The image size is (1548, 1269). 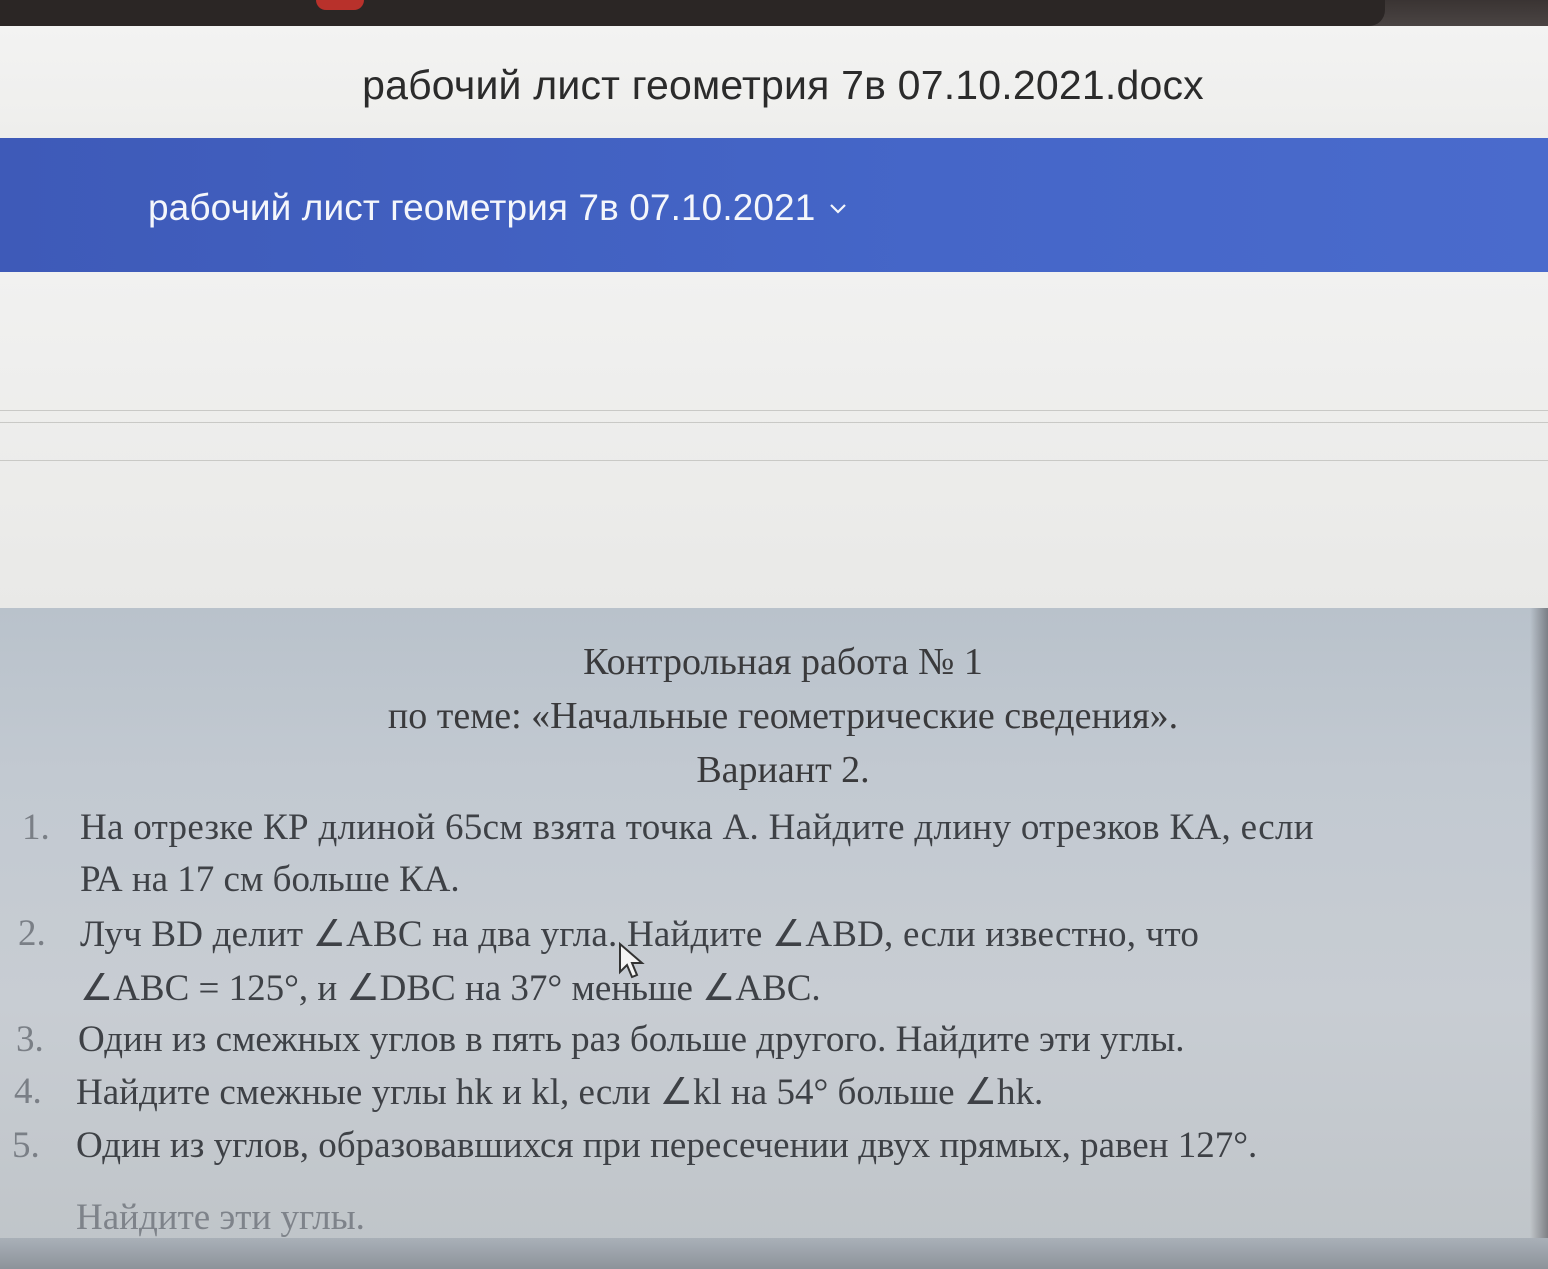 What do you see at coordinates (340, 5) in the screenshot?
I see `record-indicator-icon` at bounding box center [340, 5].